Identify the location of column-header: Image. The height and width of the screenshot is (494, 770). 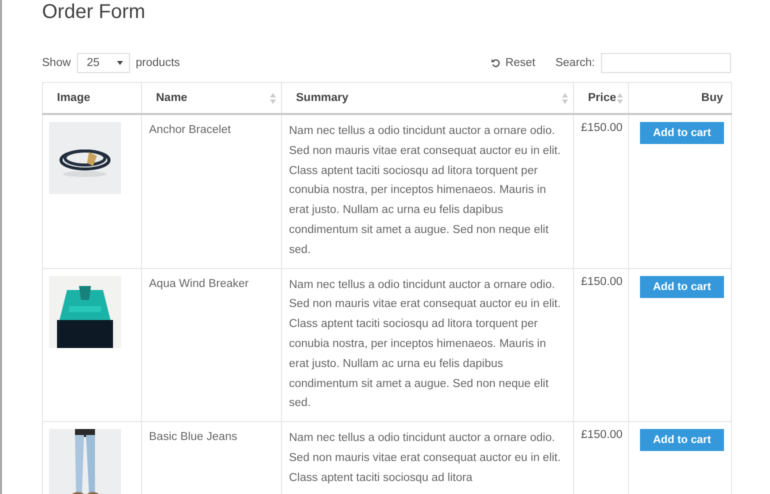
(92, 98).